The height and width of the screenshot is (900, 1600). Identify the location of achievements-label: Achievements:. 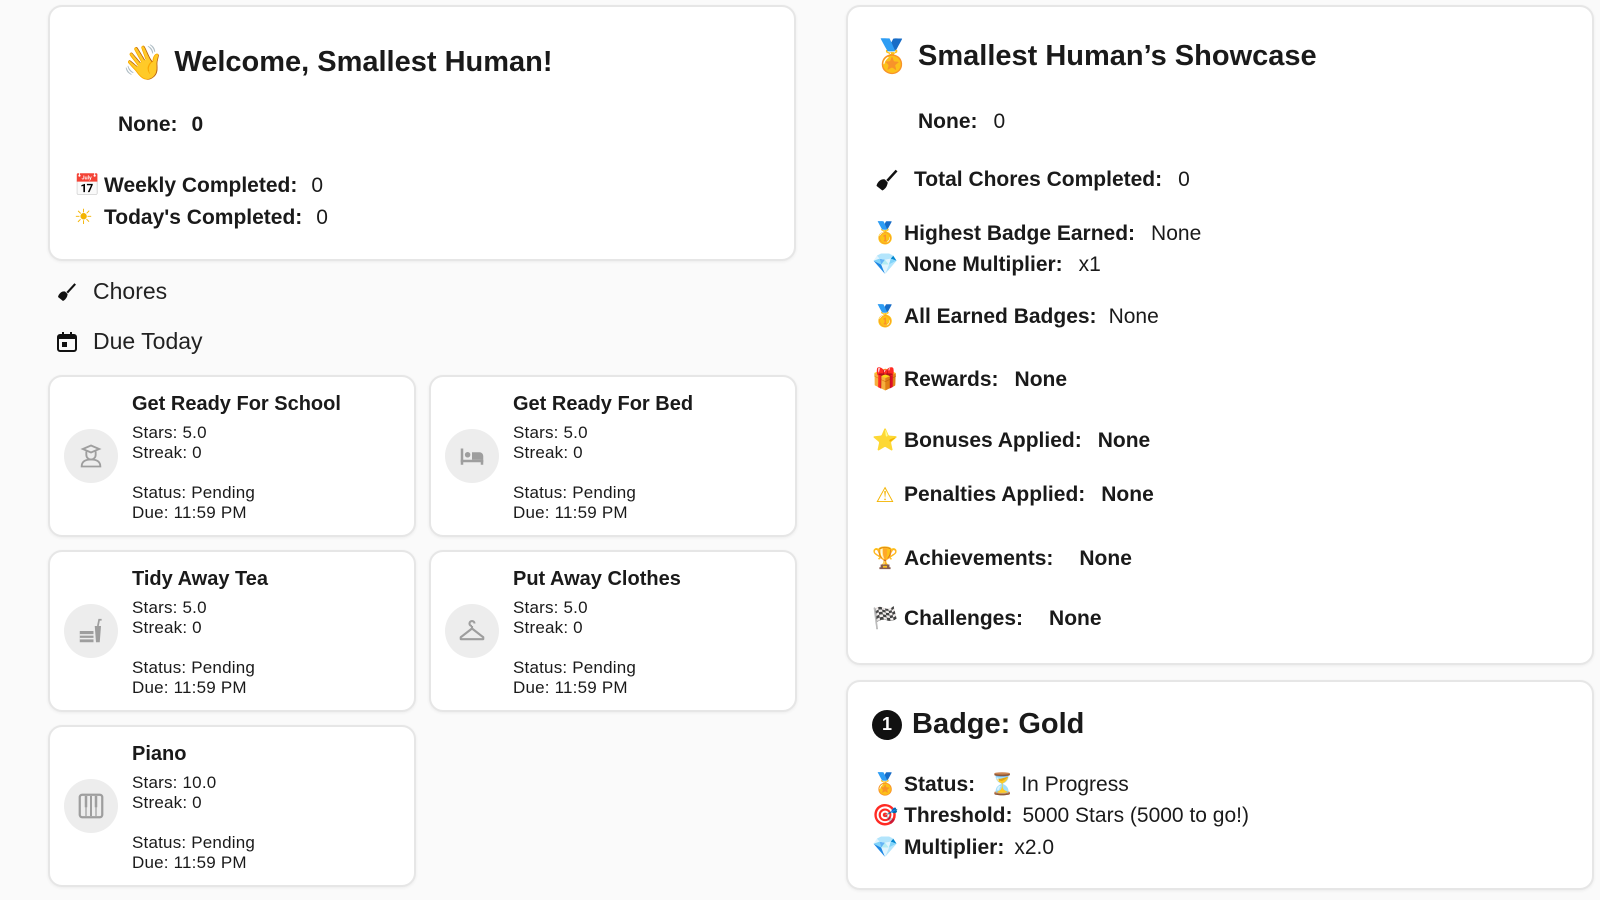
(979, 558).